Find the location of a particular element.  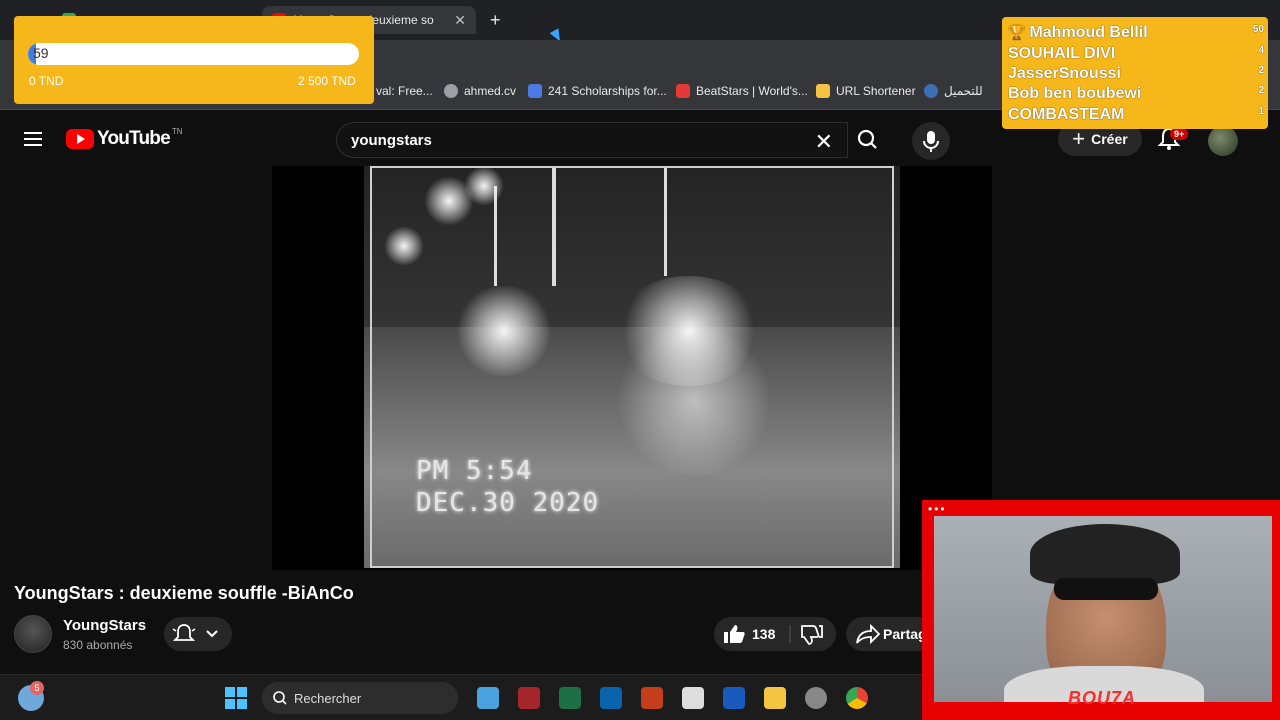

notepad-icon is located at coordinates (488, 698).